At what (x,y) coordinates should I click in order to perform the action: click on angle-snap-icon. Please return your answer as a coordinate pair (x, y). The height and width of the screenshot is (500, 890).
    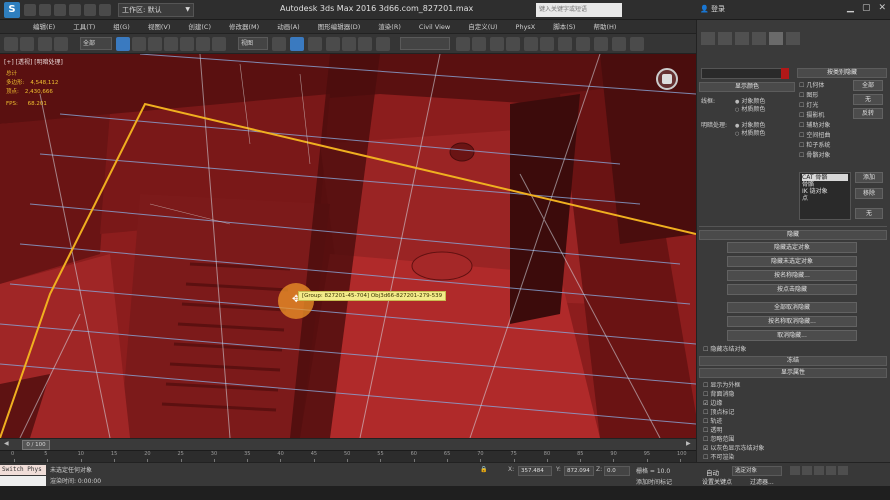
    Looking at the image, I should click on (349, 44).